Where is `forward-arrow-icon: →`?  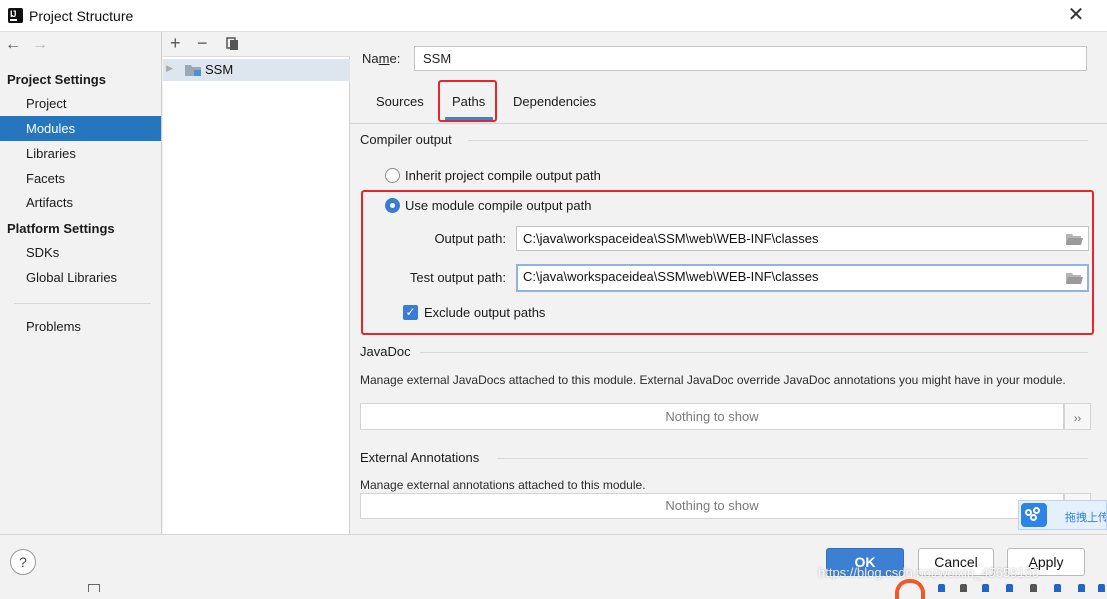
forward-arrow-icon: → is located at coordinates (40, 45).